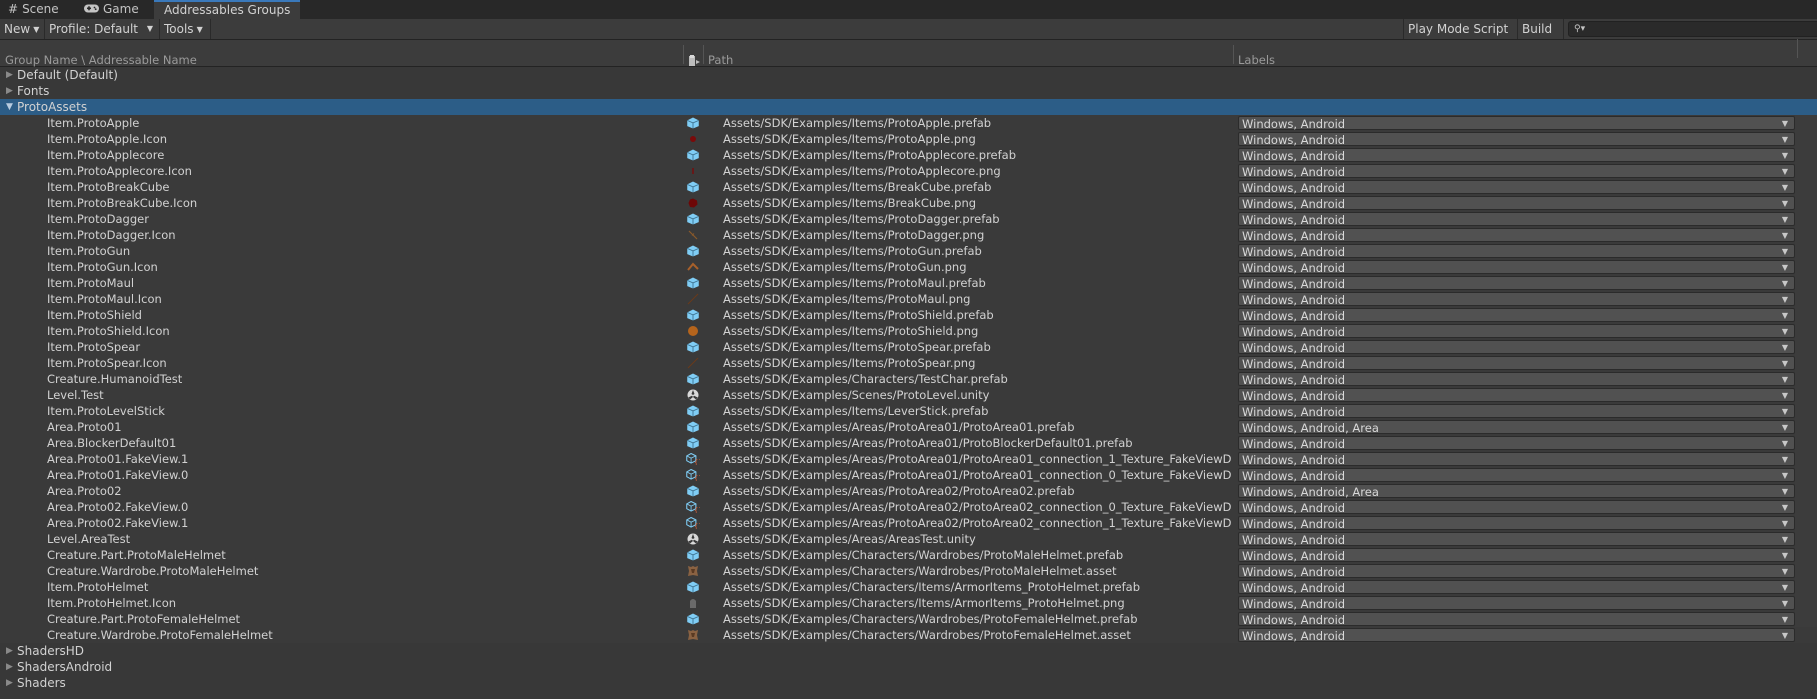 The height and width of the screenshot is (699, 1817). I want to click on group-row-fonts: ▶ Fonts, so click(908, 91).